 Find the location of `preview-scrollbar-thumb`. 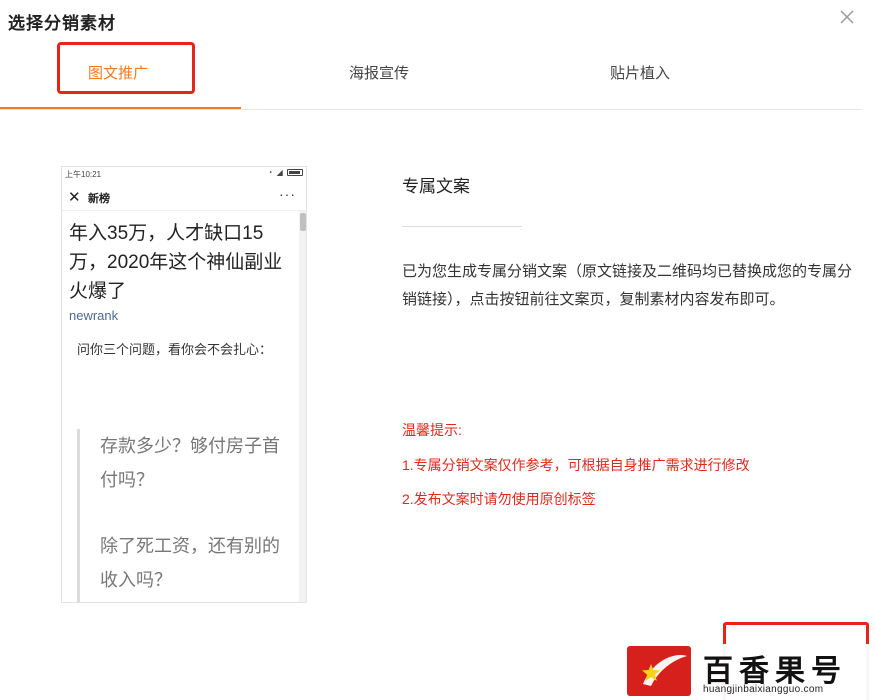

preview-scrollbar-thumb is located at coordinates (303, 222).